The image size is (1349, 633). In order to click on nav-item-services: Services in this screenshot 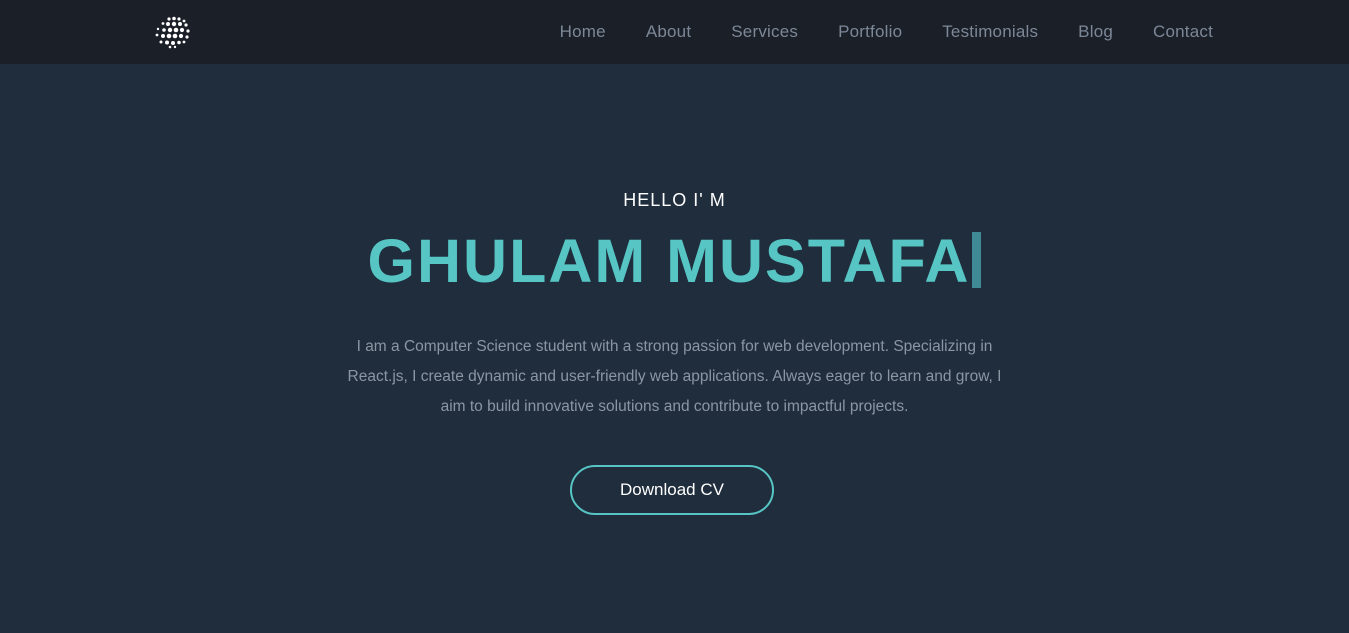, I will do `click(764, 32)`.